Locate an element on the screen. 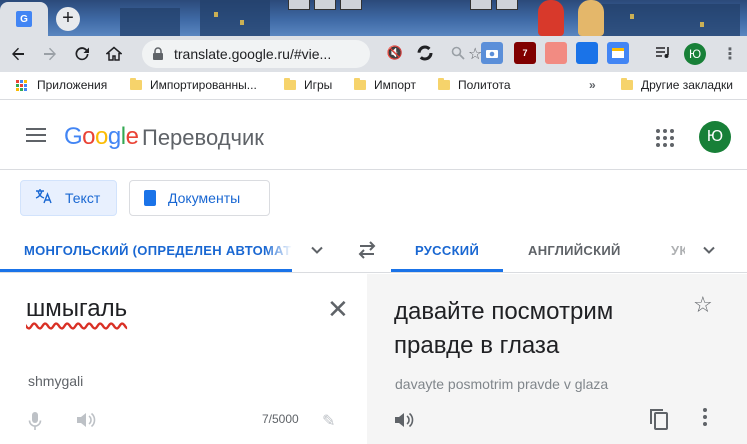 Image resolution: width=747 pixels, height=444 pixels. browser-toolbar is located at coordinates (373, 54).